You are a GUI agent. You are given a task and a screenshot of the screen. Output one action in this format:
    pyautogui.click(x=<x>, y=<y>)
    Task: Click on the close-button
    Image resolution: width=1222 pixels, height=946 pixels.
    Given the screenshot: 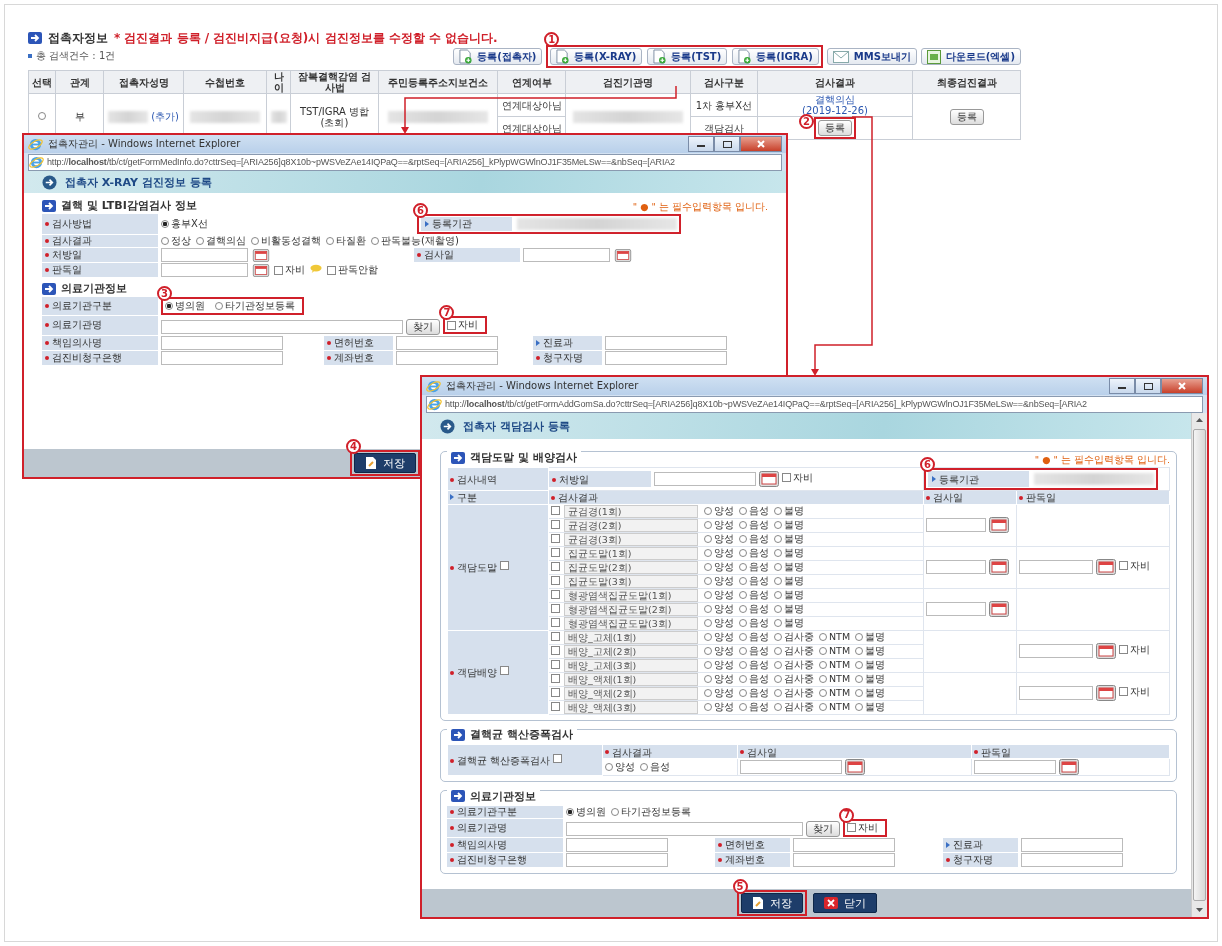 What is the action you would take?
    pyautogui.click(x=1182, y=386)
    